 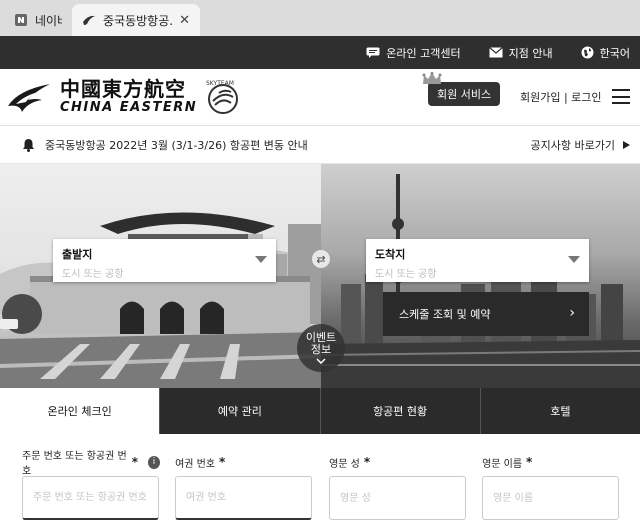 What do you see at coordinates (390, 254) in the screenshot?
I see `arrival-label: 도착지` at bounding box center [390, 254].